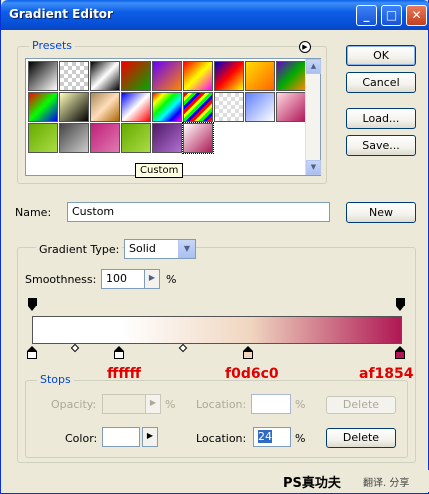 The width and height of the screenshot is (429, 494). I want to click on gradient-type-value: Solid, so click(142, 248).